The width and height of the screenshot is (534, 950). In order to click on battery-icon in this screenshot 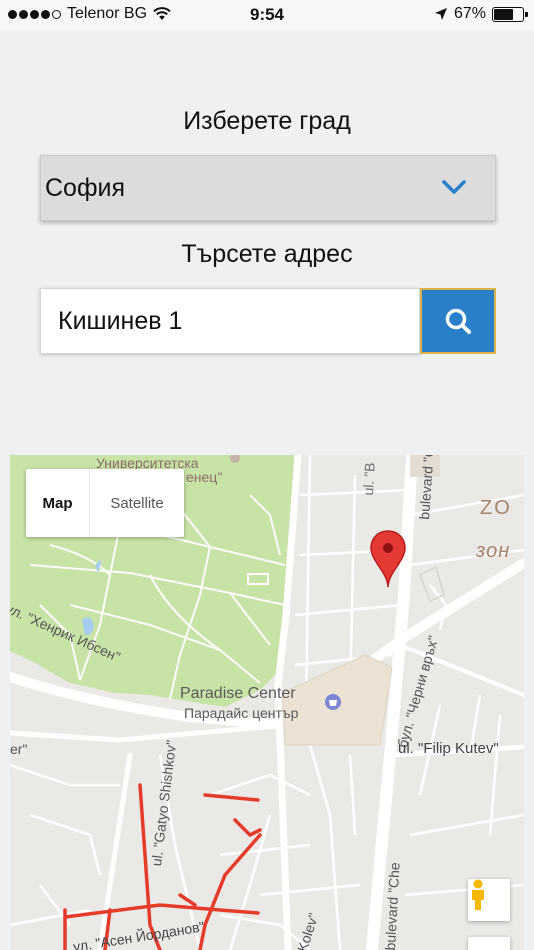, I will do `click(510, 14)`.